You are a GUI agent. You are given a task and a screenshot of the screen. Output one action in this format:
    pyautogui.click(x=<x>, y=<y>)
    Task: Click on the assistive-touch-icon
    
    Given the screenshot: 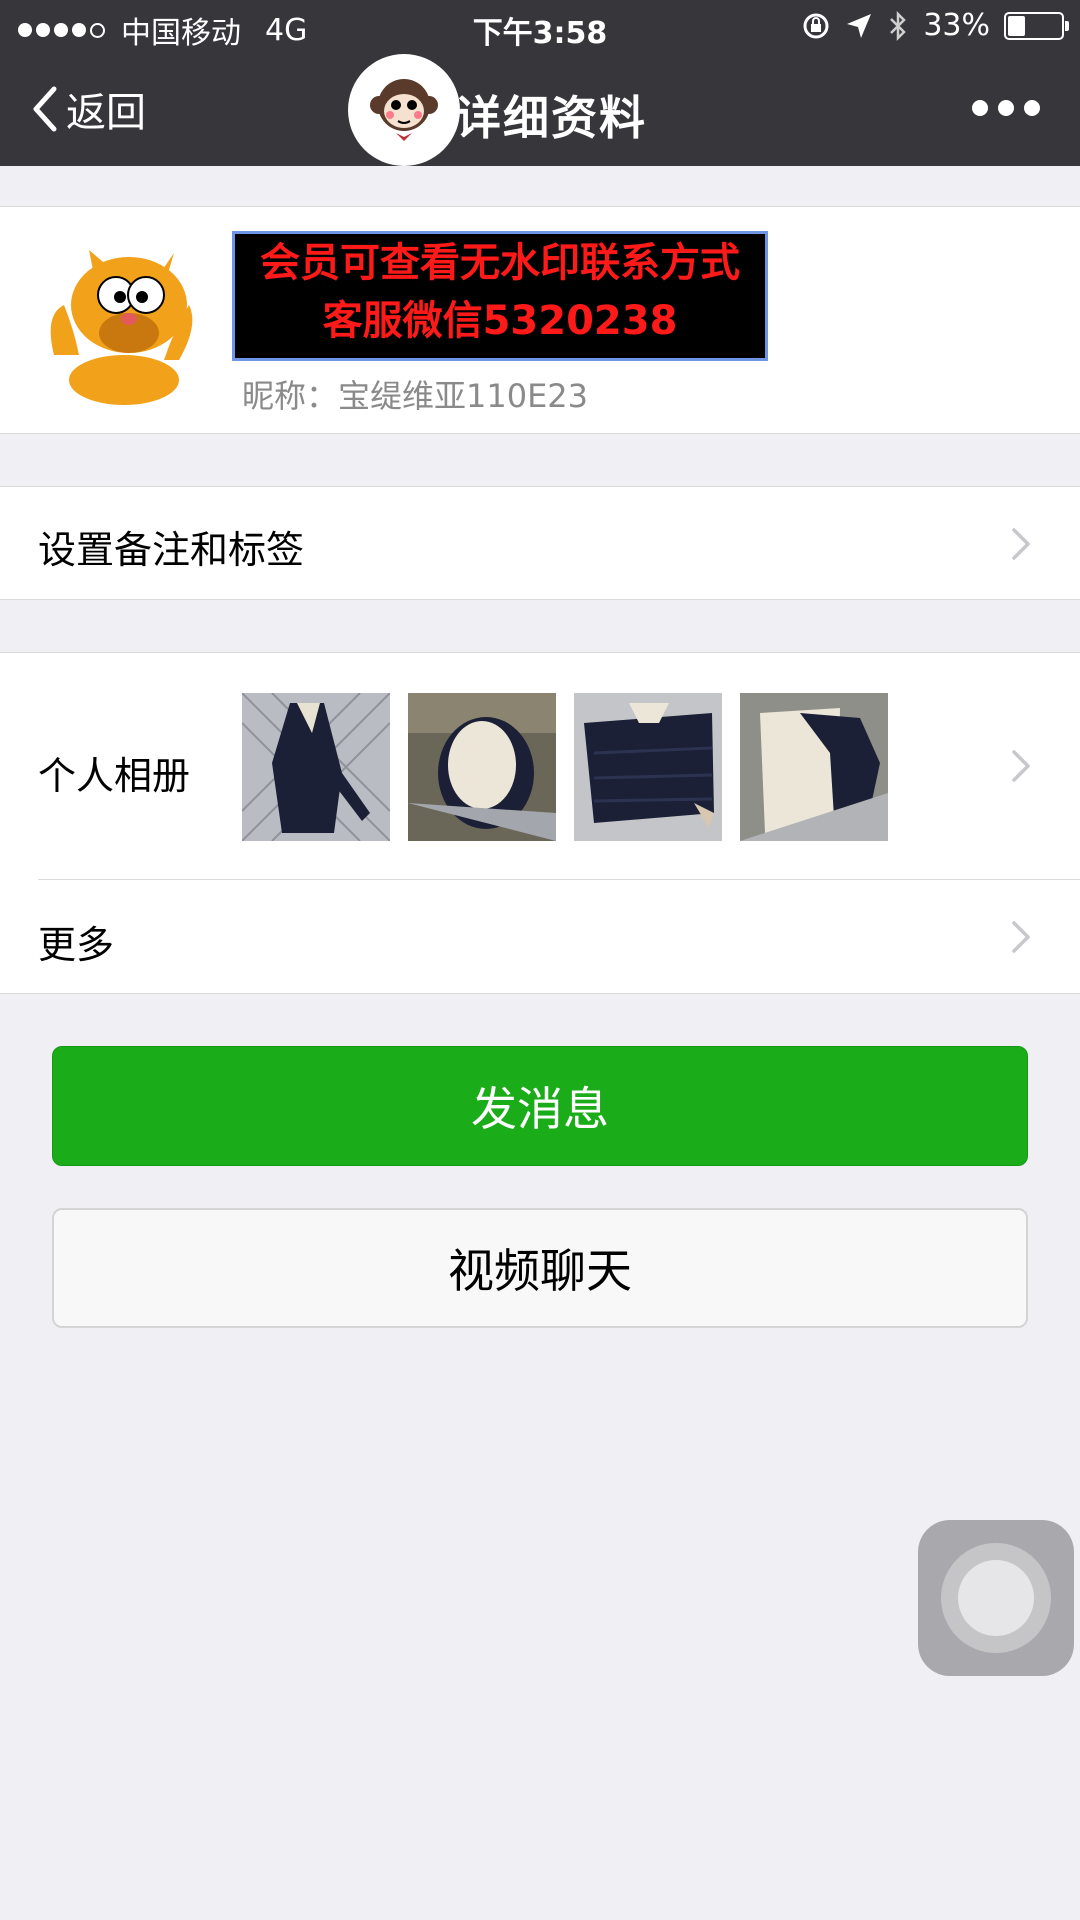 What is the action you would take?
    pyautogui.click(x=996, y=1598)
    